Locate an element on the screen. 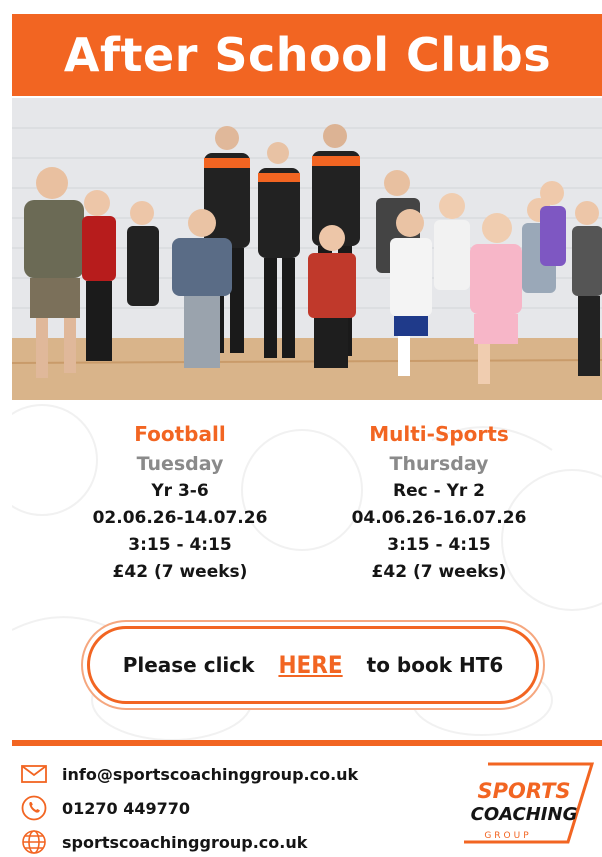 This screenshot has height=857, width=602. phone-icon is located at coordinates (34, 808).